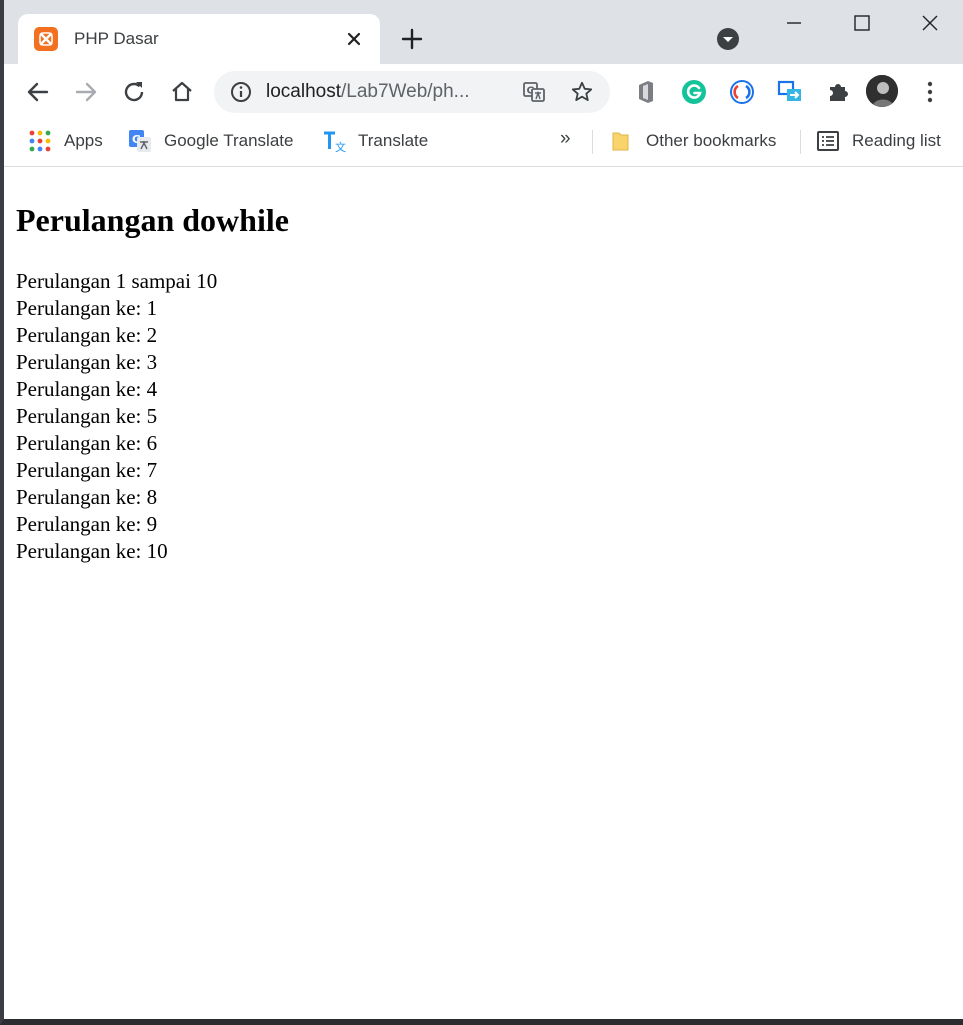  I want to click on loop-line: Perulangan ke: 9, so click(87, 524).